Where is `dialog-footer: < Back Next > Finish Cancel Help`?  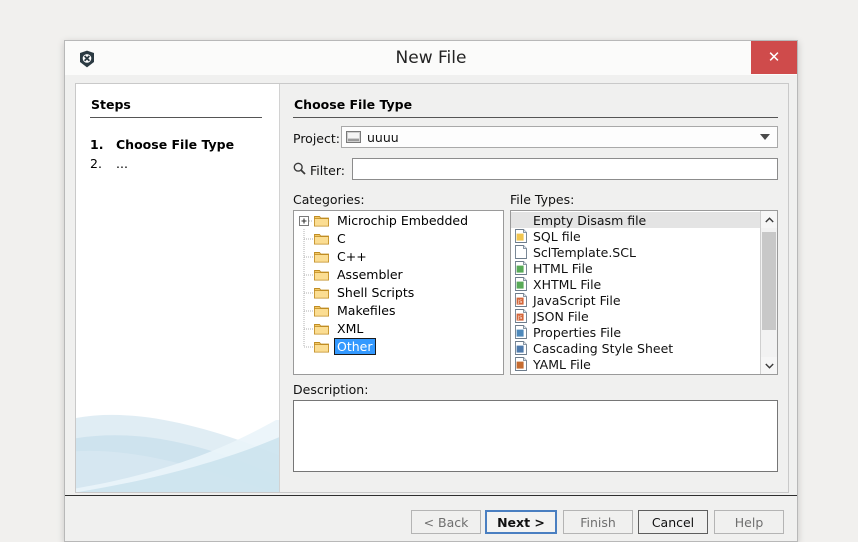
dialog-footer: < Back Next > Finish Cancel Help is located at coordinates (431, 518).